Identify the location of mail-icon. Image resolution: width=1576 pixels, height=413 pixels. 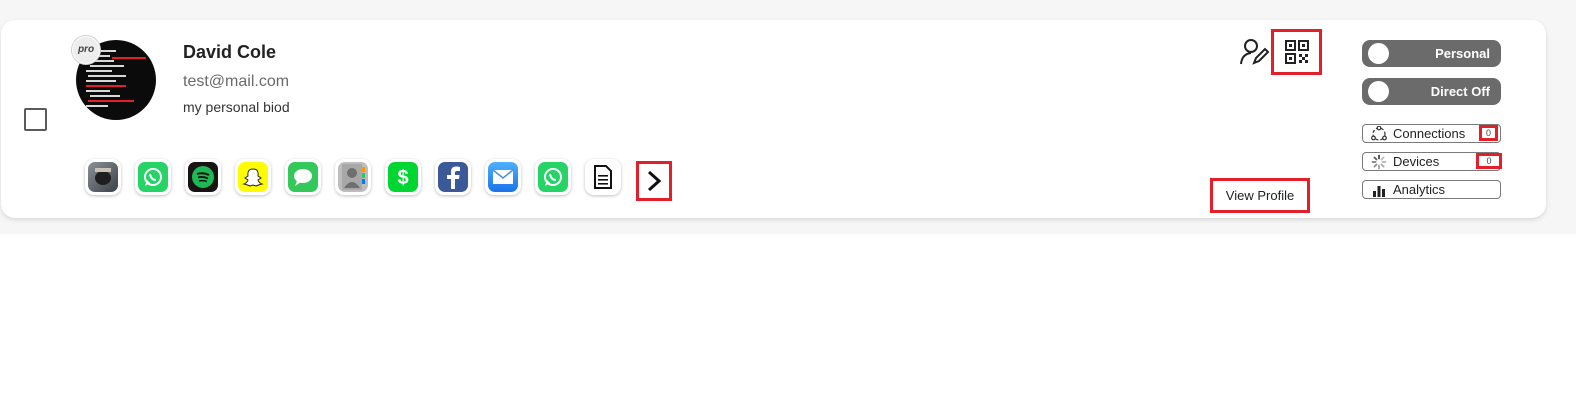
(503, 177).